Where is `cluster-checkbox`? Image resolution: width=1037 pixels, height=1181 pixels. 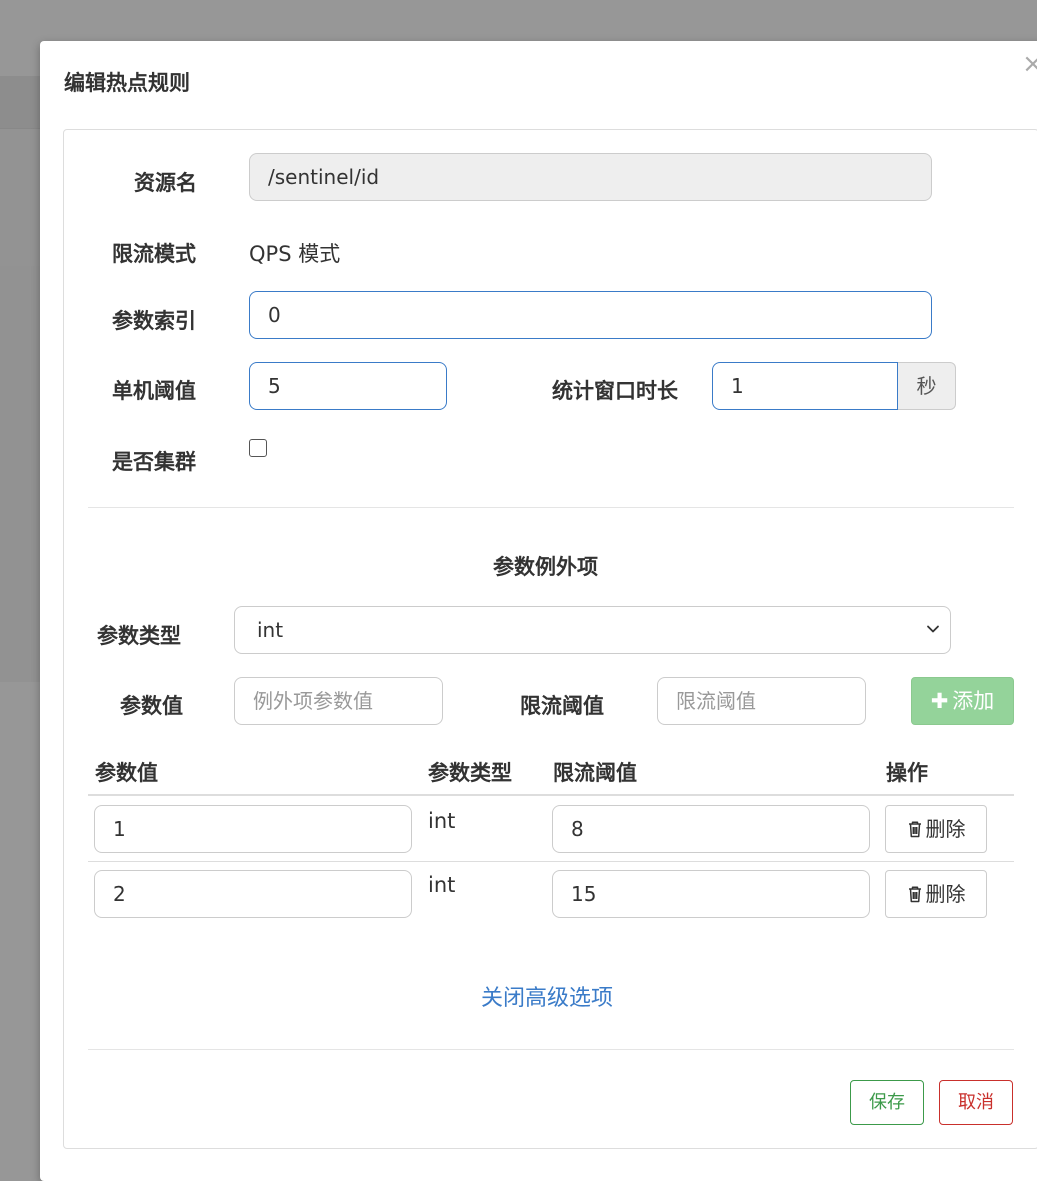
cluster-checkbox is located at coordinates (258, 448).